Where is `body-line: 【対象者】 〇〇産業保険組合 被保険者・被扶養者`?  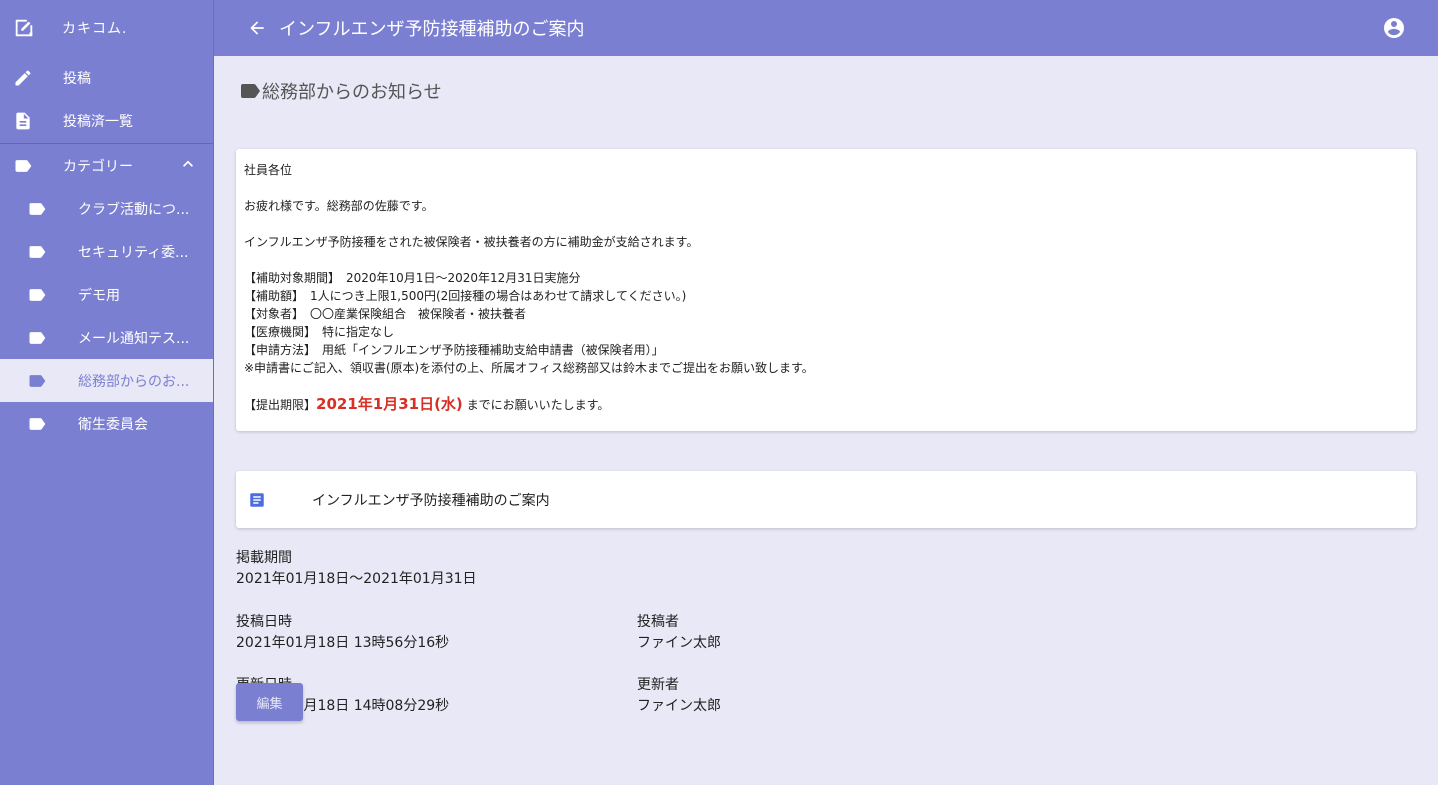 body-line: 【対象者】 〇〇産業保険組合 被保険者・被扶養者 is located at coordinates (385, 314).